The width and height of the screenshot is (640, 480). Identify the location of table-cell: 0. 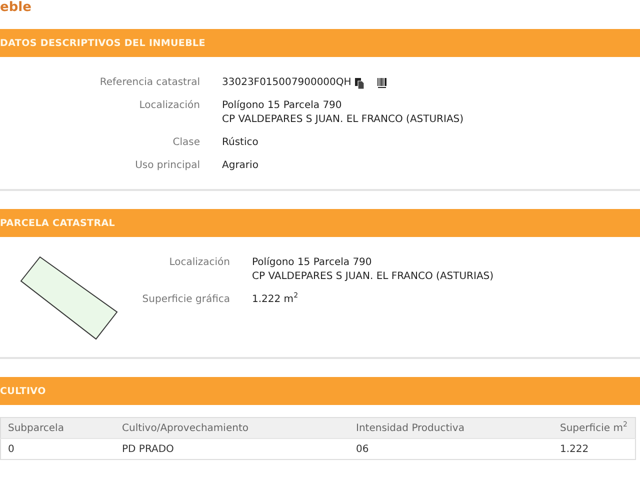
(11, 449).